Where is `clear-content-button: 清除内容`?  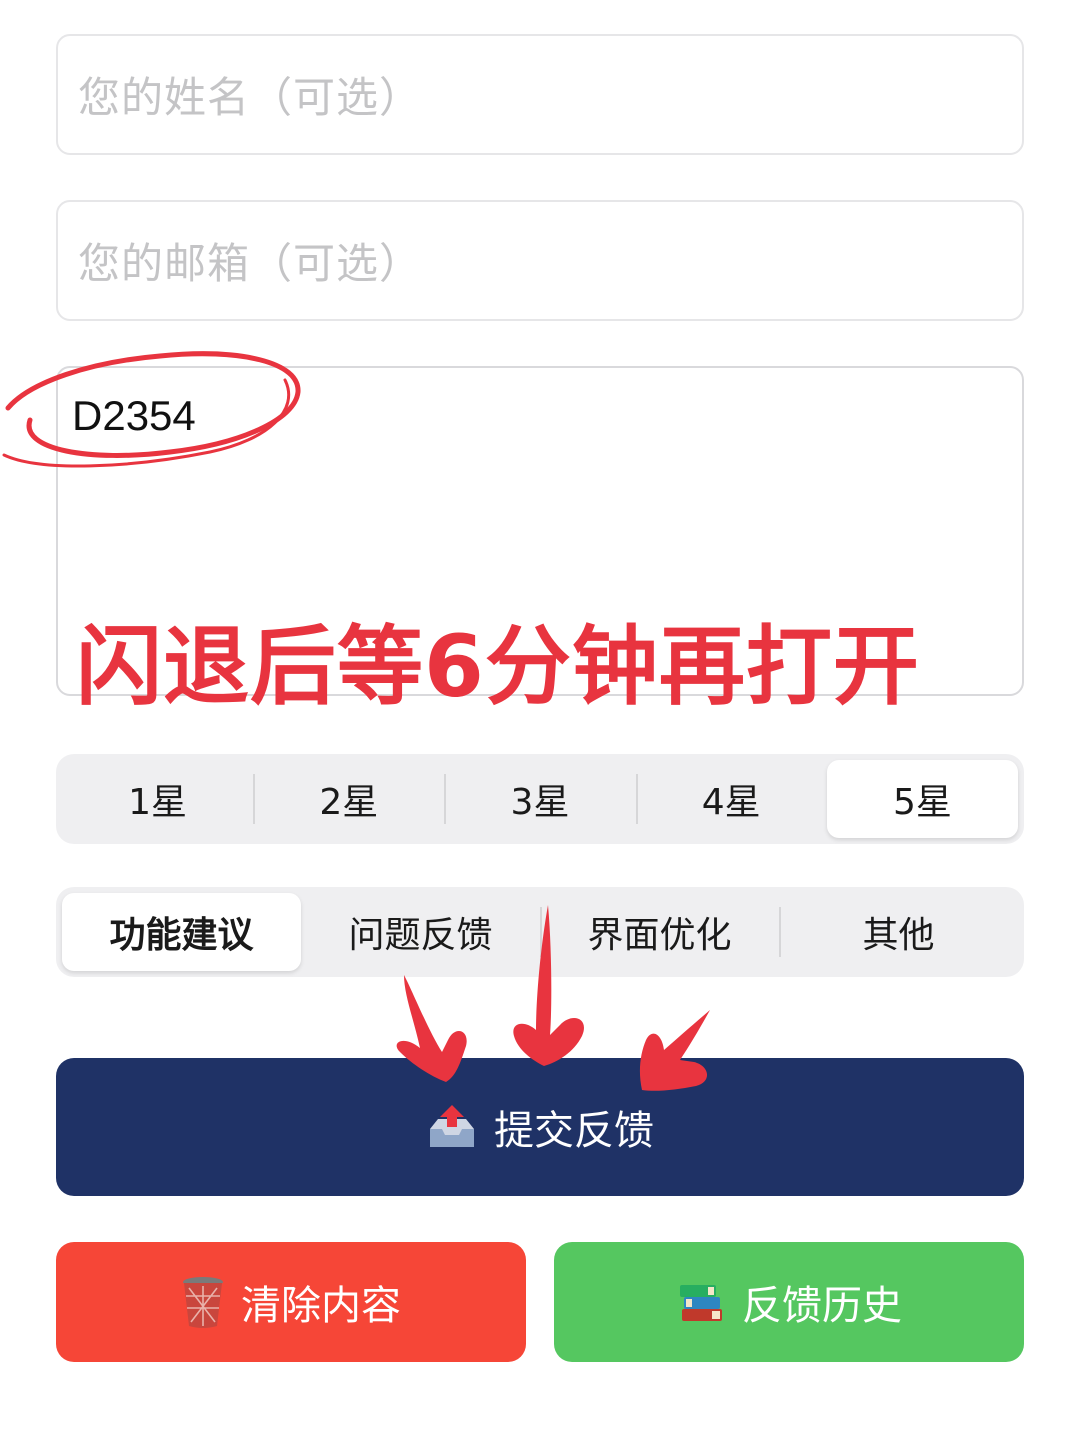
clear-content-button: 清除内容 is located at coordinates (291, 1302).